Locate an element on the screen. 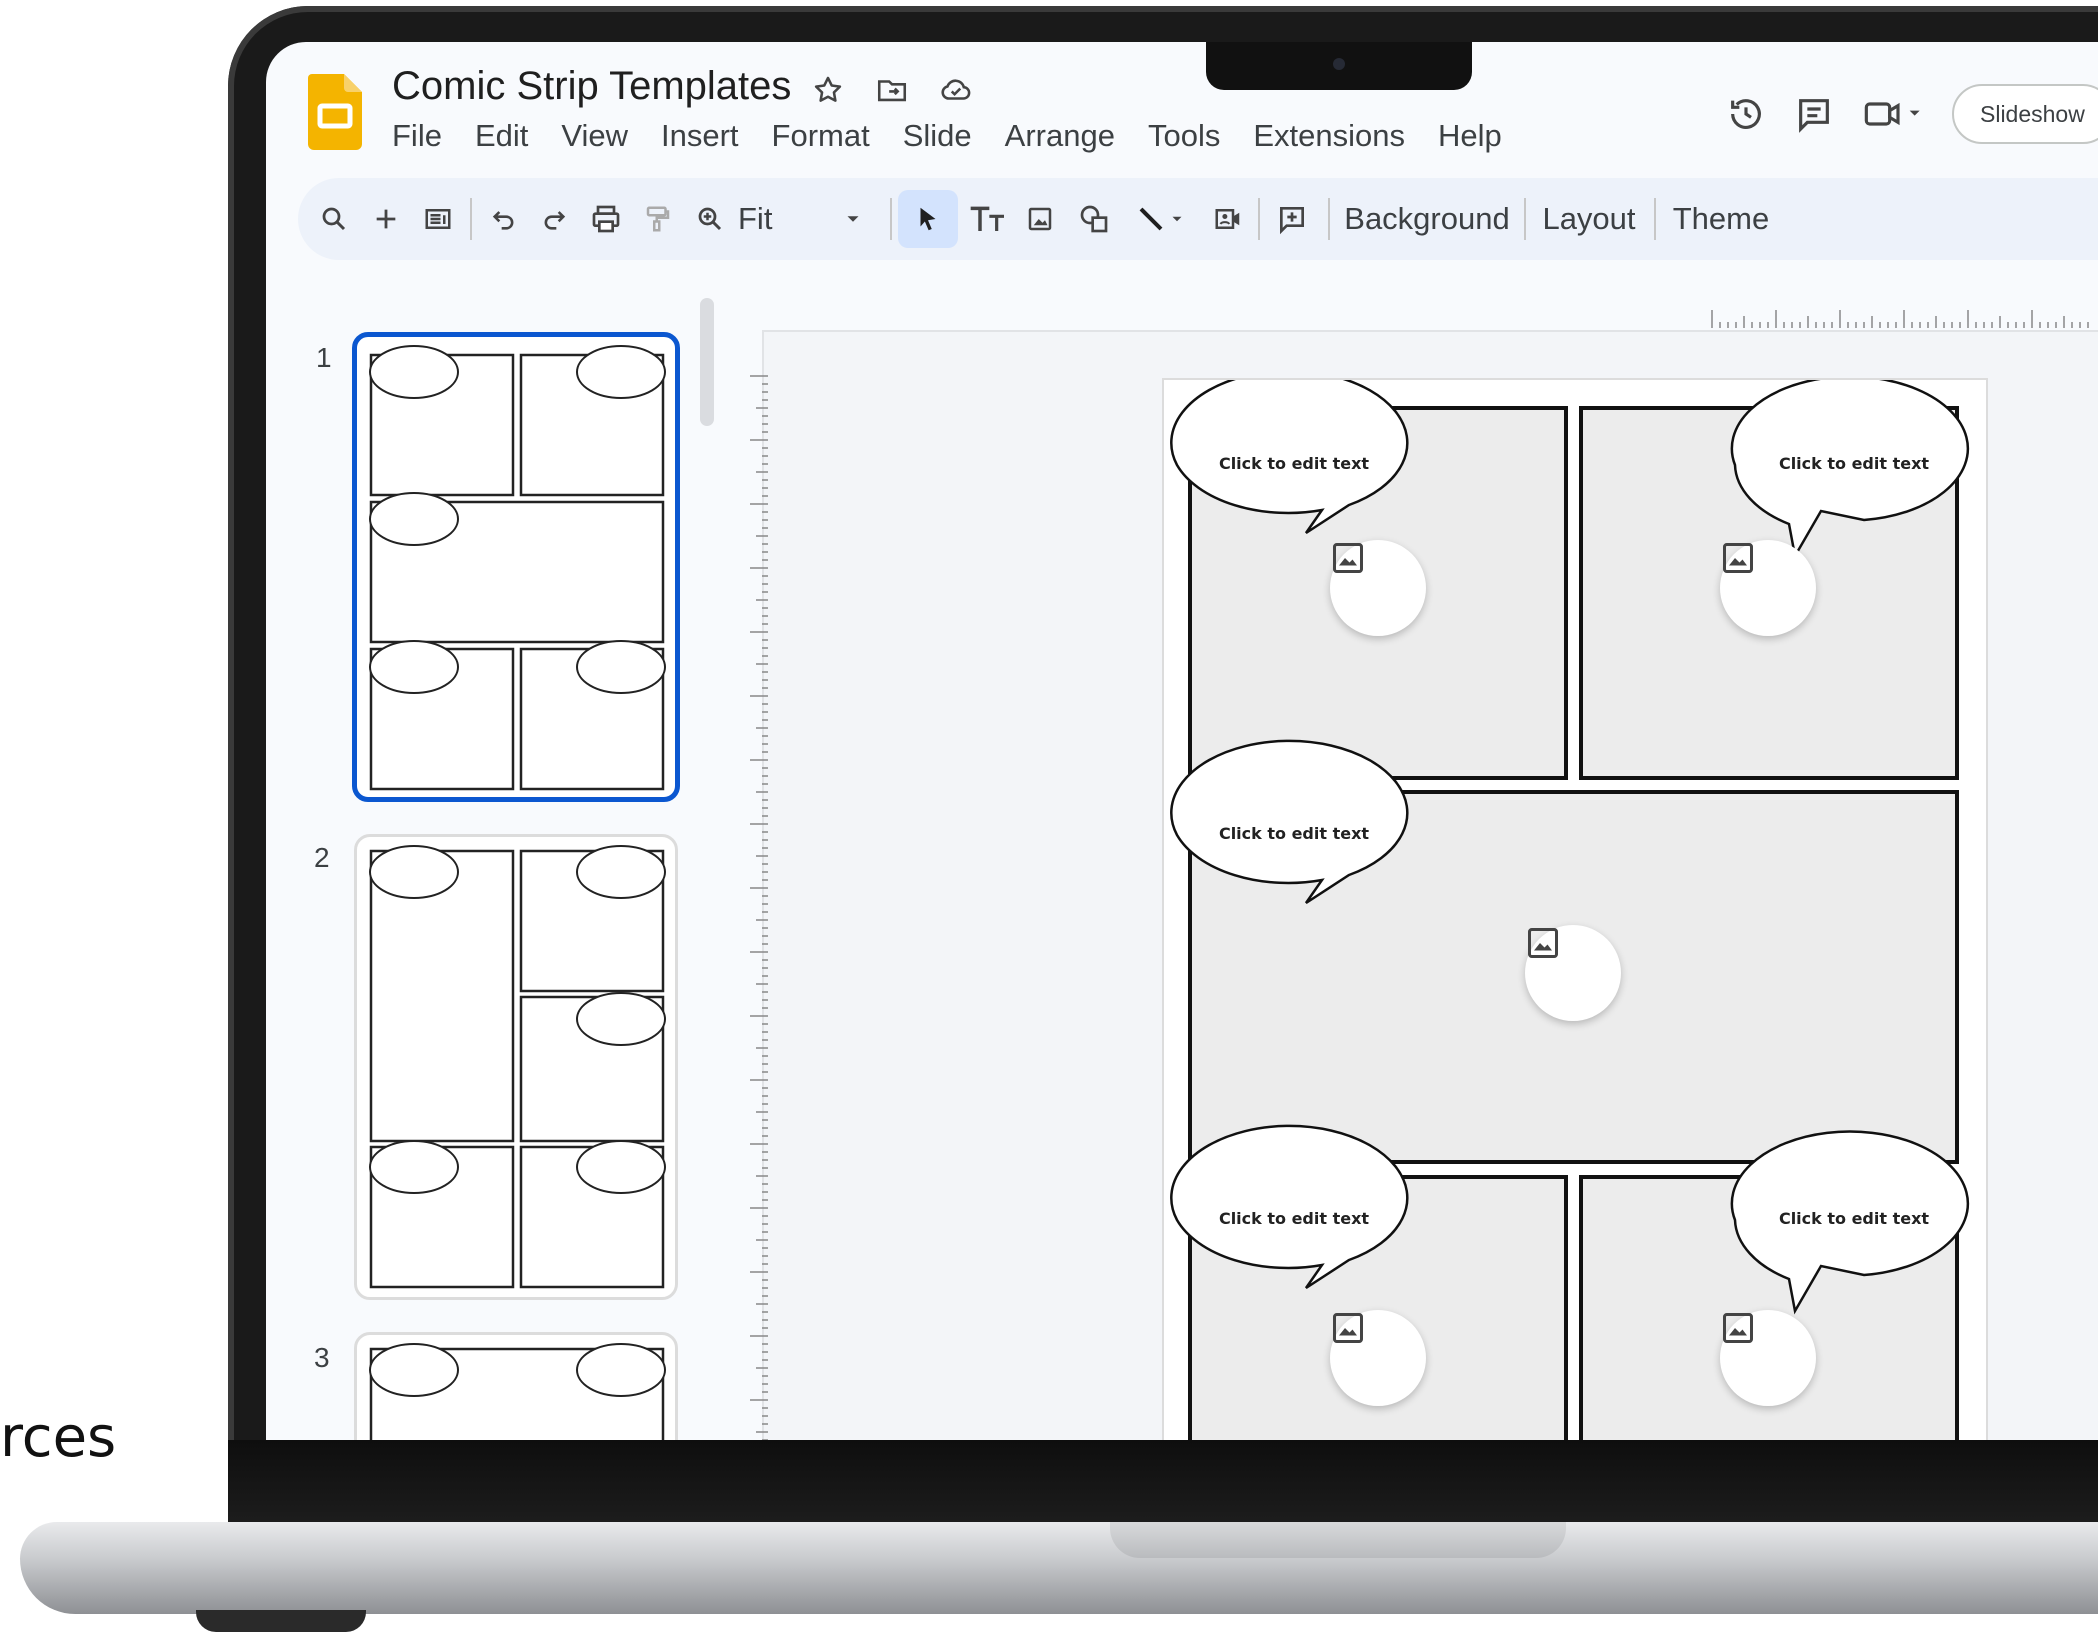 The height and width of the screenshot is (1632, 2098). background-button: Background is located at coordinates (1427, 219).